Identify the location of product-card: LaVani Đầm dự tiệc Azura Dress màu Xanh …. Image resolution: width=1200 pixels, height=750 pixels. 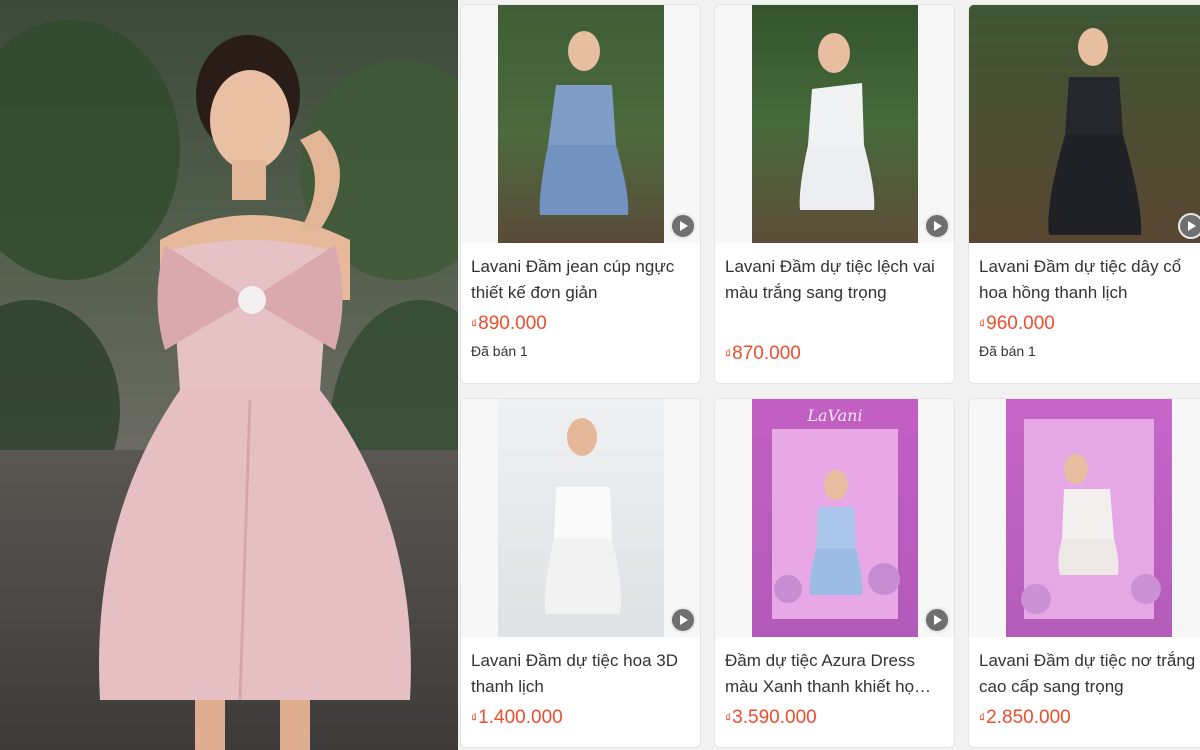
(834, 573).